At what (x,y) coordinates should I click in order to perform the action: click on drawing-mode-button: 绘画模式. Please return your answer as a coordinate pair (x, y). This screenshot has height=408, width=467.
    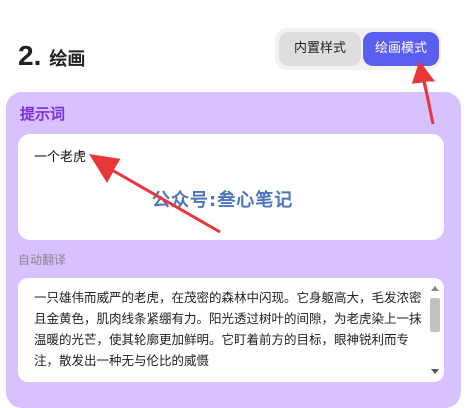
    Looking at the image, I should click on (401, 49).